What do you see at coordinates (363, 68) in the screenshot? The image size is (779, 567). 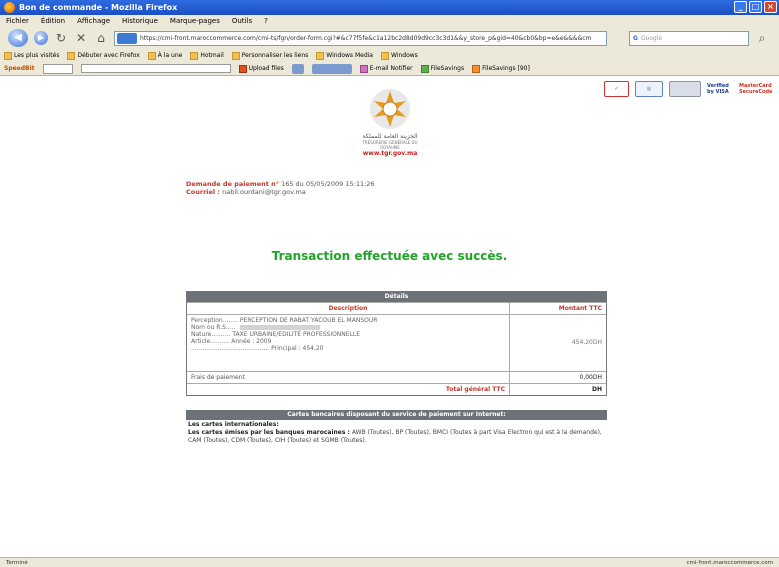 I see `email-icon` at bounding box center [363, 68].